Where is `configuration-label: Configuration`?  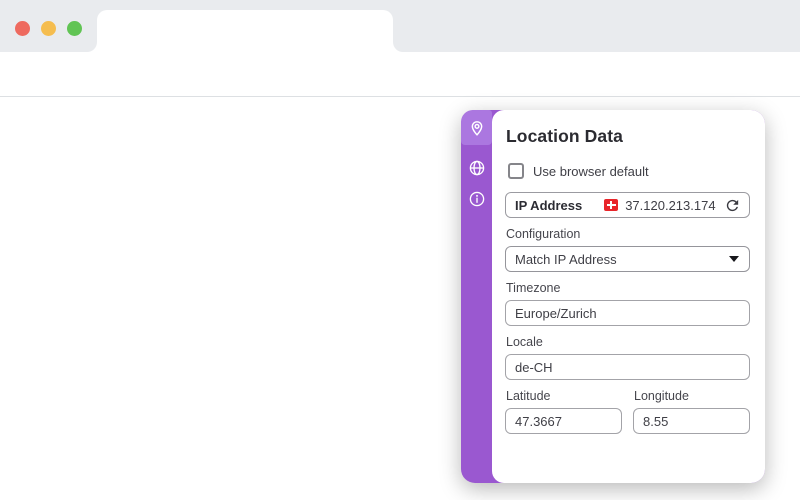
configuration-label: Configuration is located at coordinates (543, 234).